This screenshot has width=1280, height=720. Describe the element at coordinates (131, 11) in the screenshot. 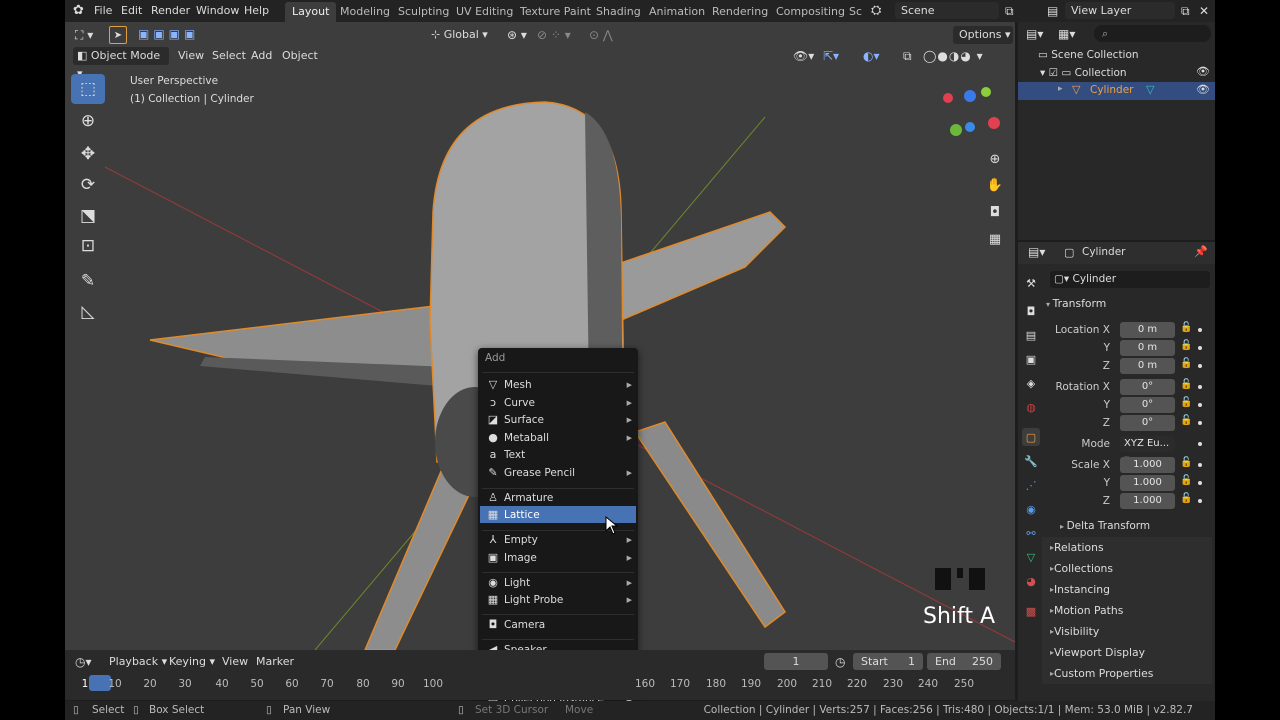

I see `menu-edit: Edit` at that location.